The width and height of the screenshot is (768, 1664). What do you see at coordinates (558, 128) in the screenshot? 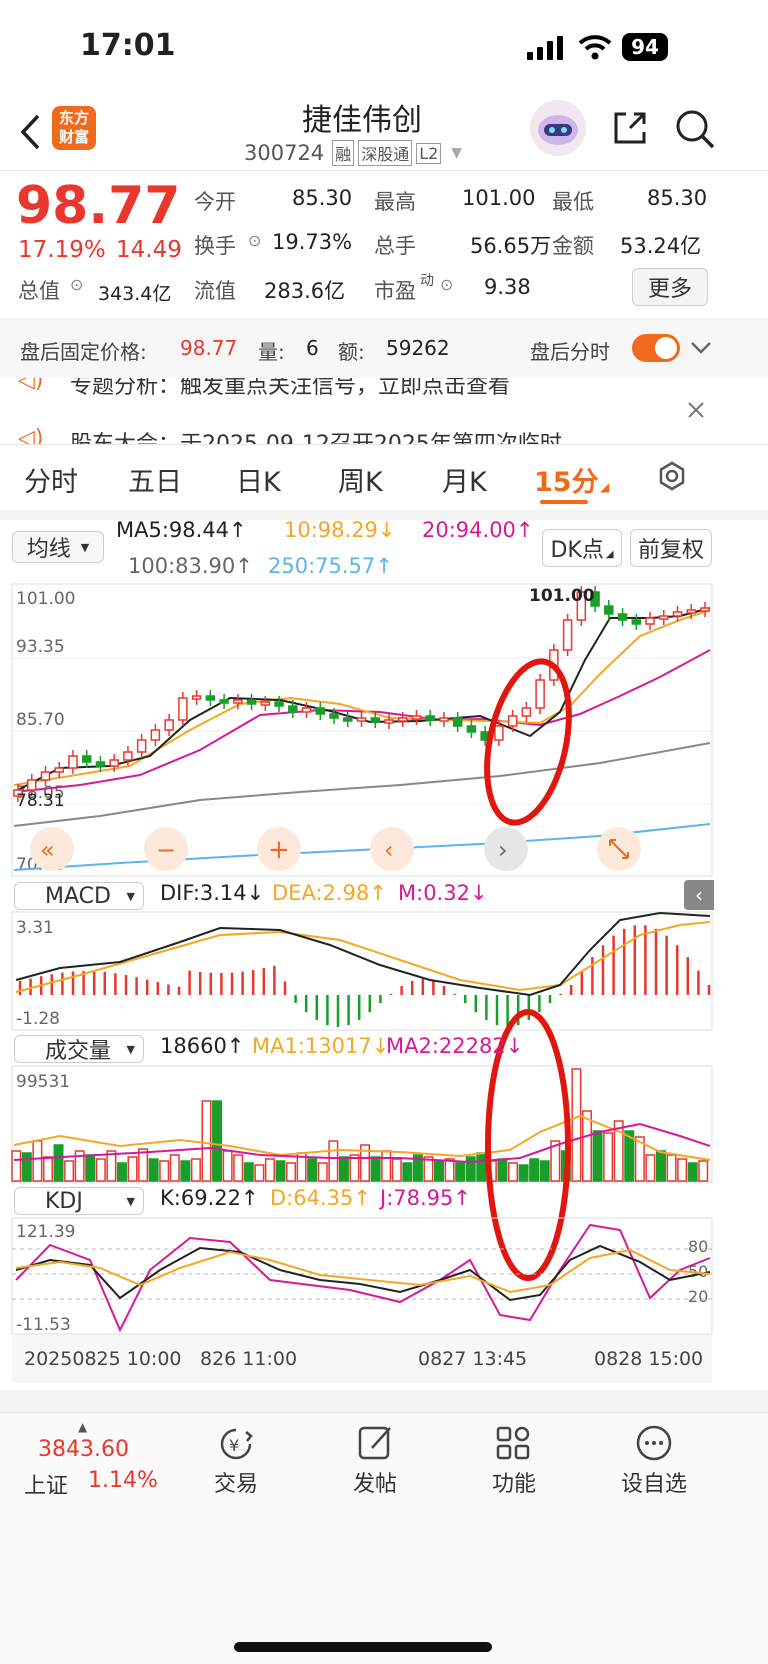
I see `robot-avatar-icon` at bounding box center [558, 128].